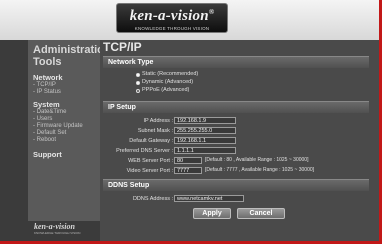  I want to click on sidebar-item-reboot: - Reboot, so click(44, 140).